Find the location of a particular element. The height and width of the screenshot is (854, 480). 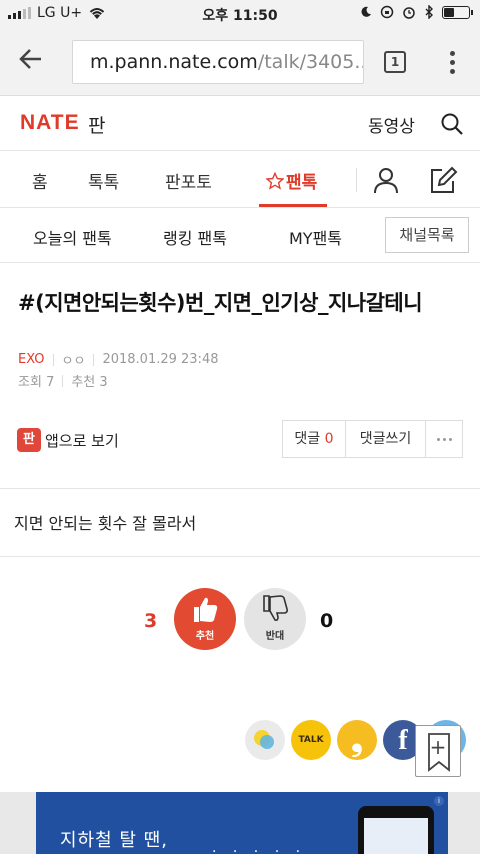

kakao-story-share-button: ❟ is located at coordinates (357, 740).